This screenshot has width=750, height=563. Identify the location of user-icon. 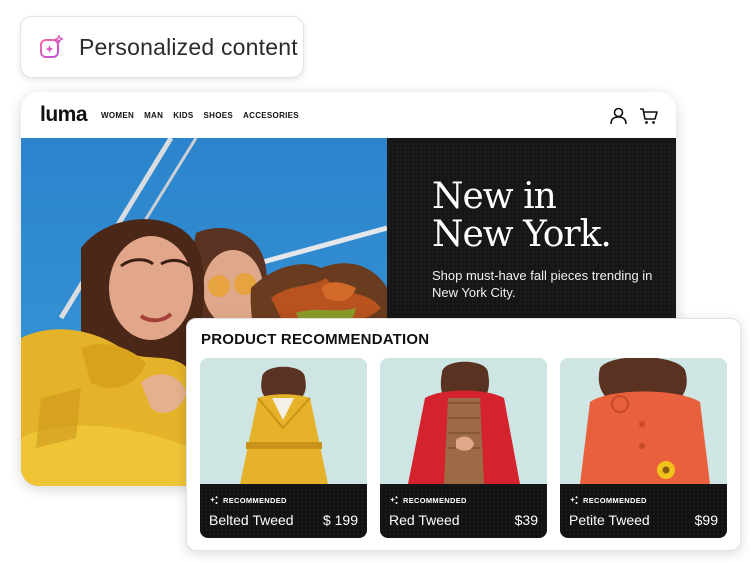
(618, 116).